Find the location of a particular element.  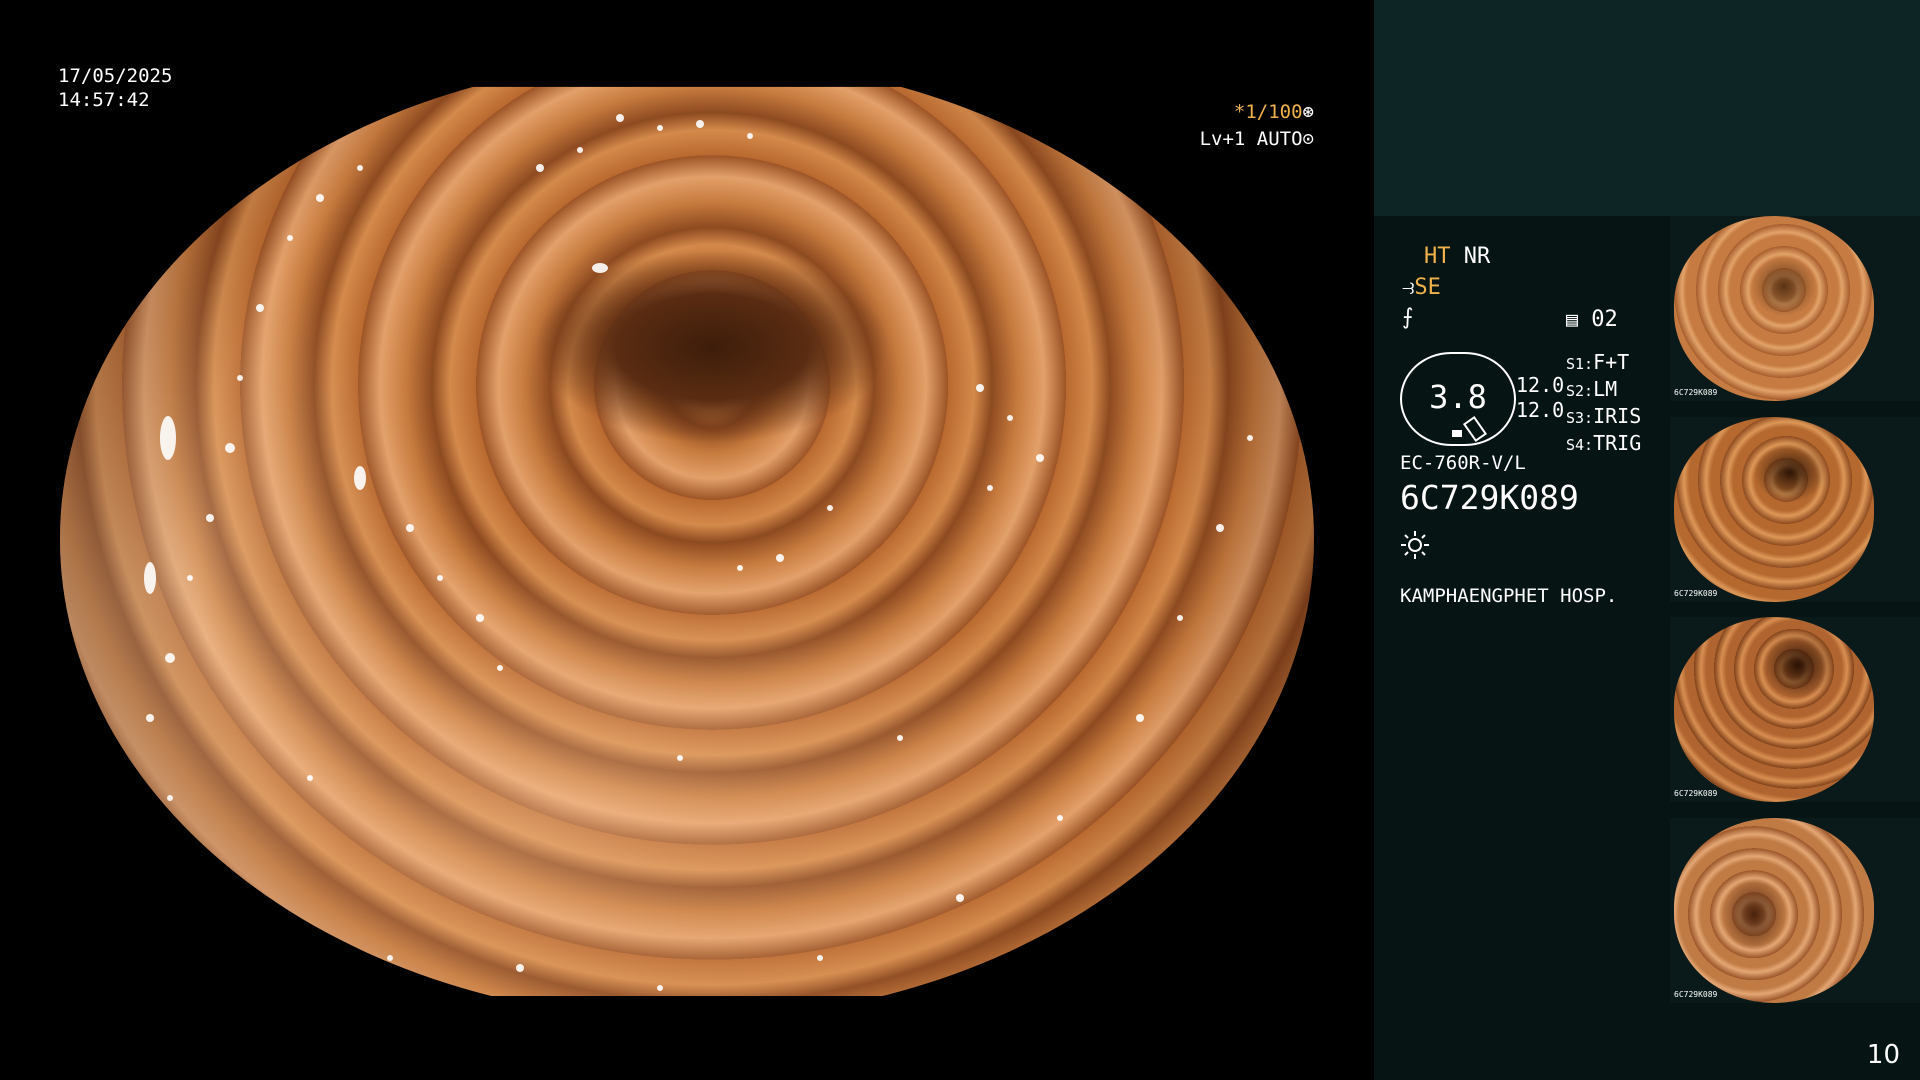

aux-icon: ⨍ is located at coordinates (1408, 317).